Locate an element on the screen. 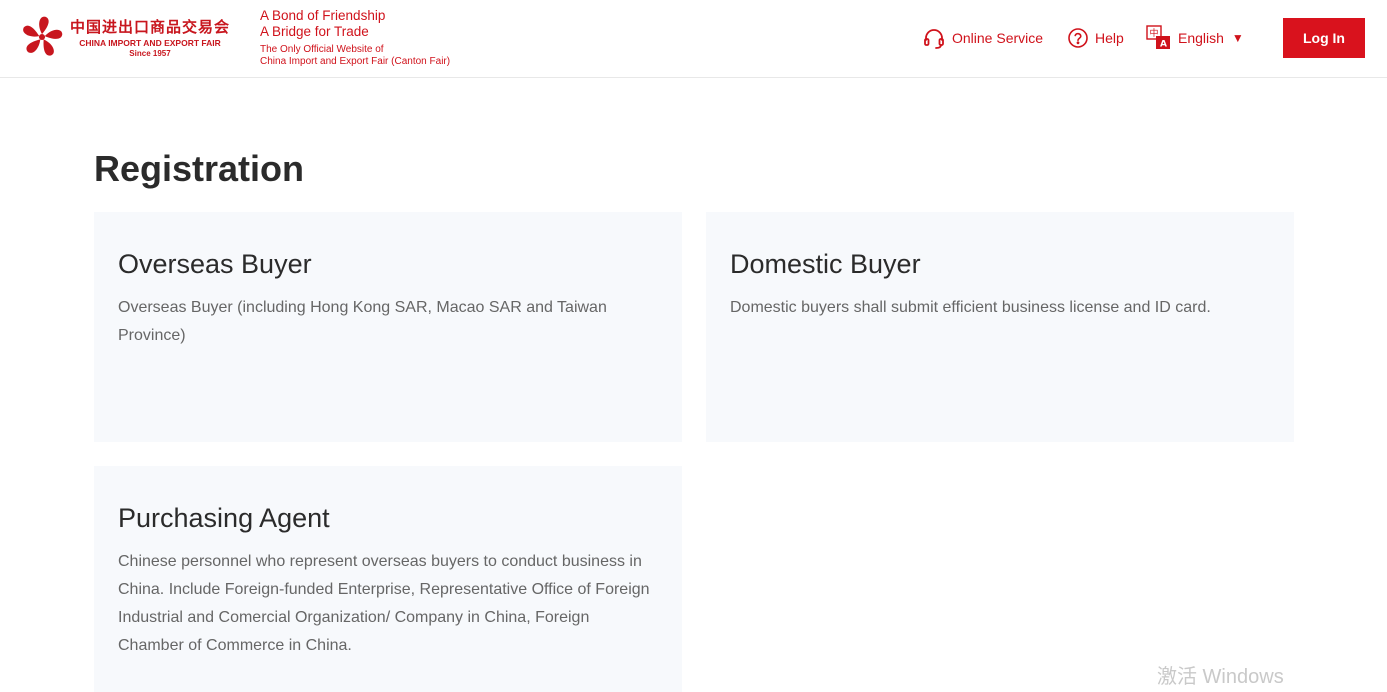  card-title: Domestic Buyer is located at coordinates (825, 264).